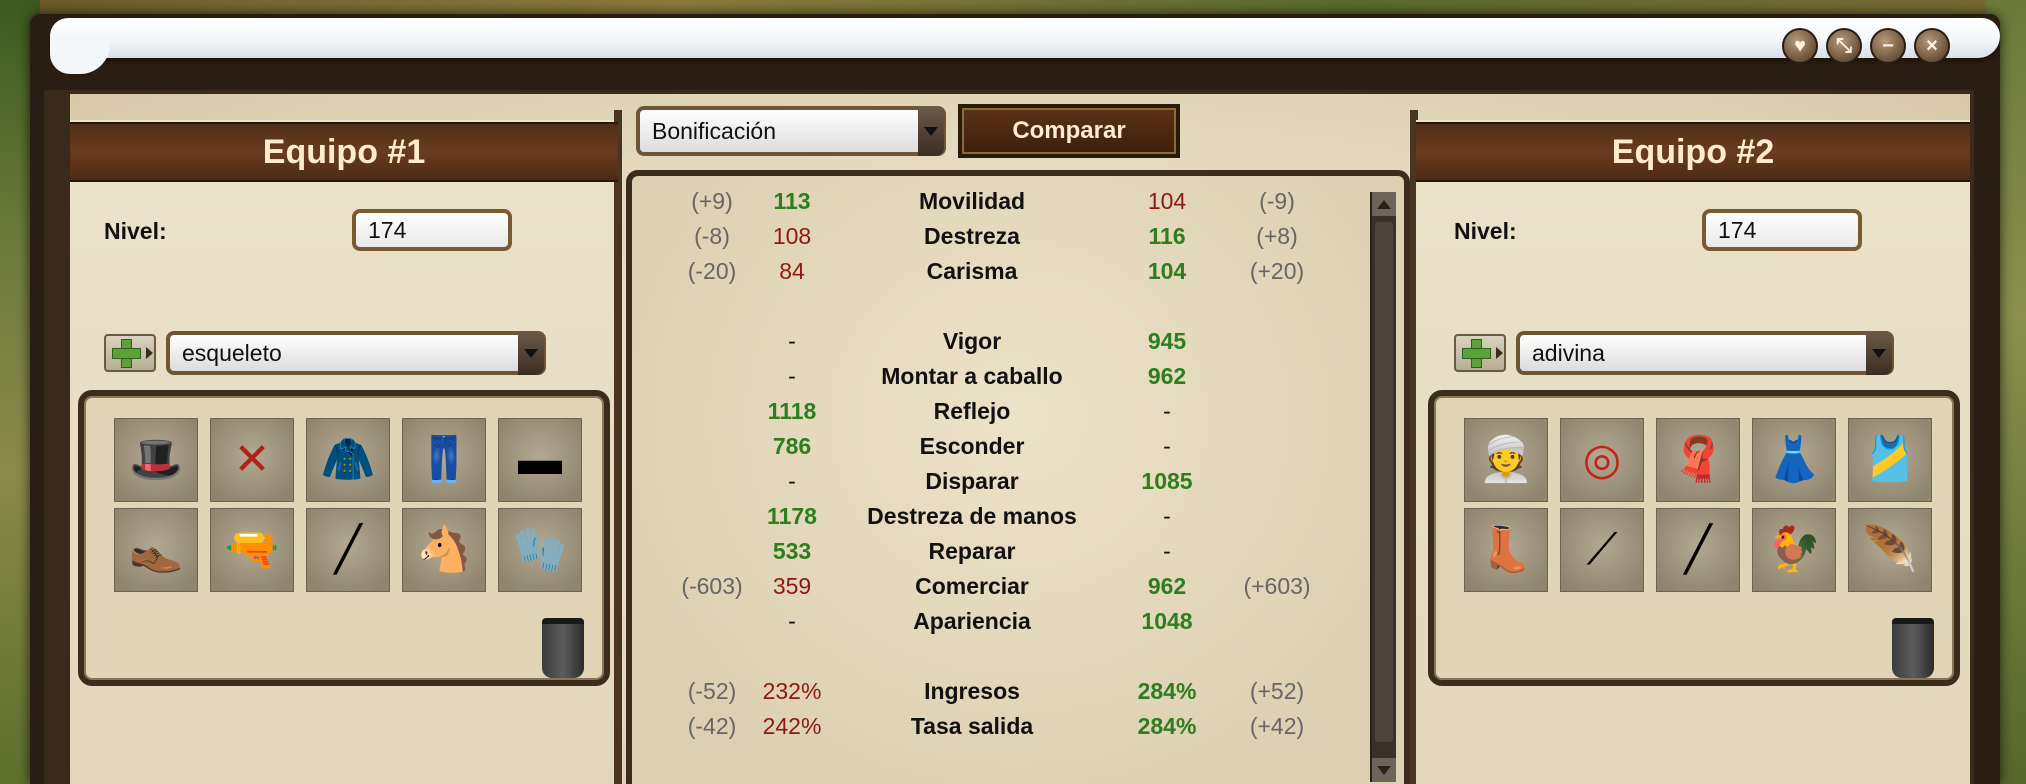  Describe the element at coordinates (1602, 460) in the screenshot. I see `item-red-bead-necklace-icon: ◎` at that location.